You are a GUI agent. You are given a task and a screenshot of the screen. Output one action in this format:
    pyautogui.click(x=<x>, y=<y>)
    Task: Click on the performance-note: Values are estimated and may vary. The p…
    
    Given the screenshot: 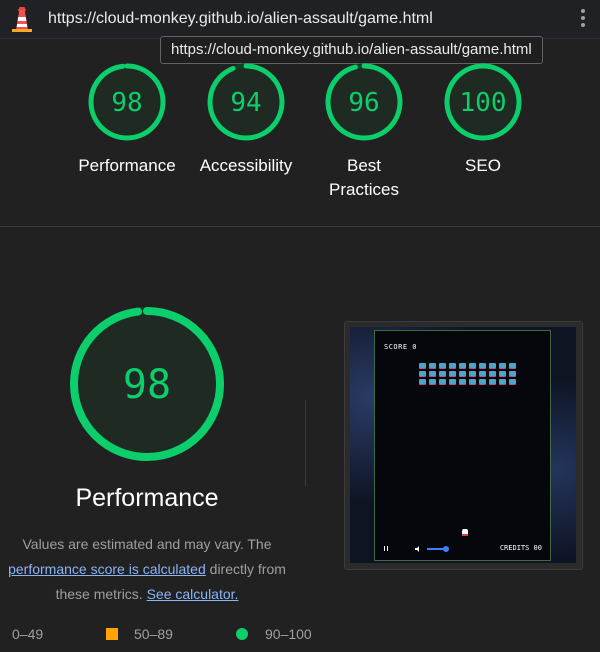 What is the action you would take?
    pyautogui.click(x=147, y=569)
    